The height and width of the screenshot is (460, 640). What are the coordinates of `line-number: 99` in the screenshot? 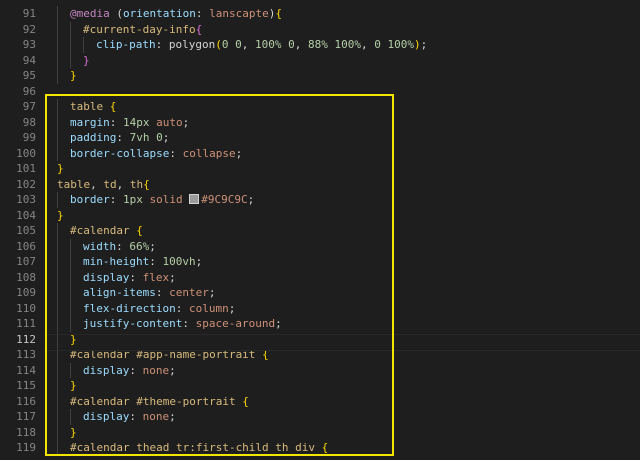 It's located at (29, 137).